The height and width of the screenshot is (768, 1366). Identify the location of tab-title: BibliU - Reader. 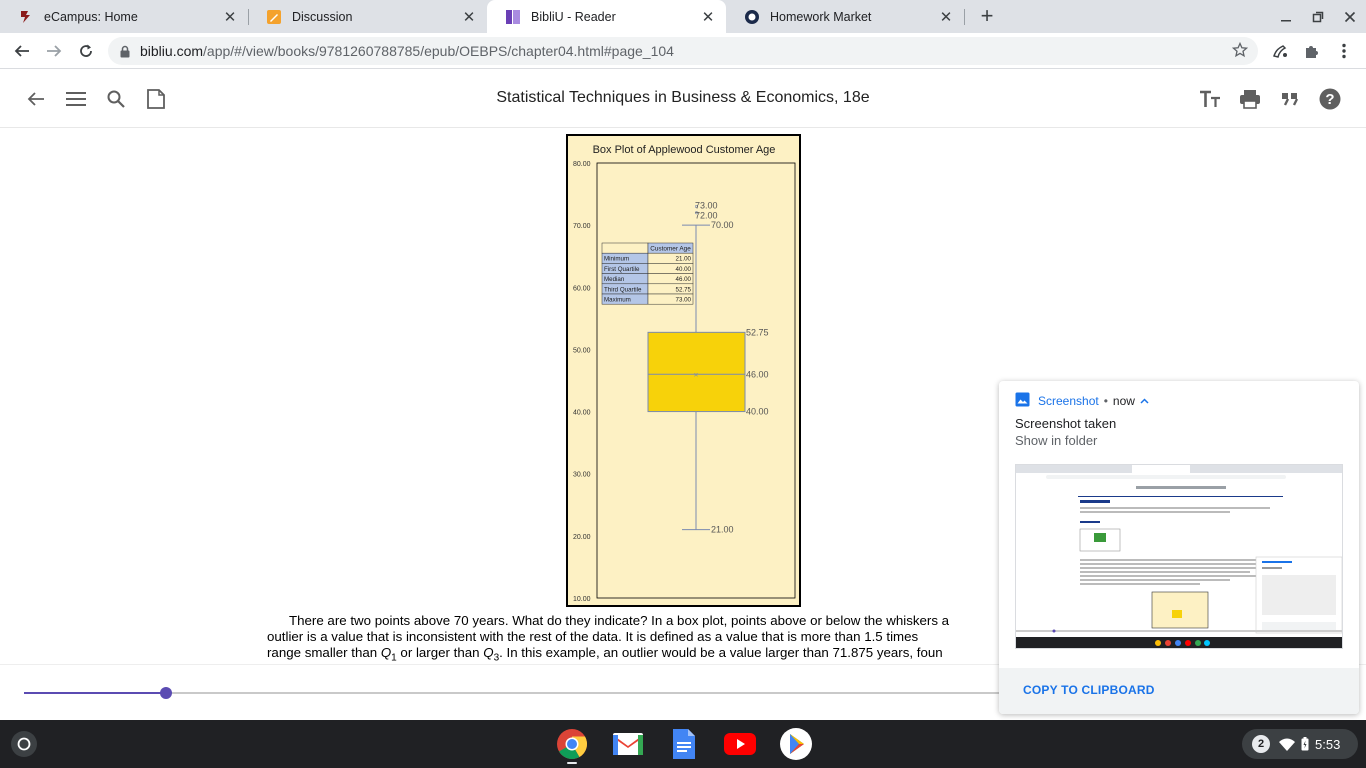
(573, 16).